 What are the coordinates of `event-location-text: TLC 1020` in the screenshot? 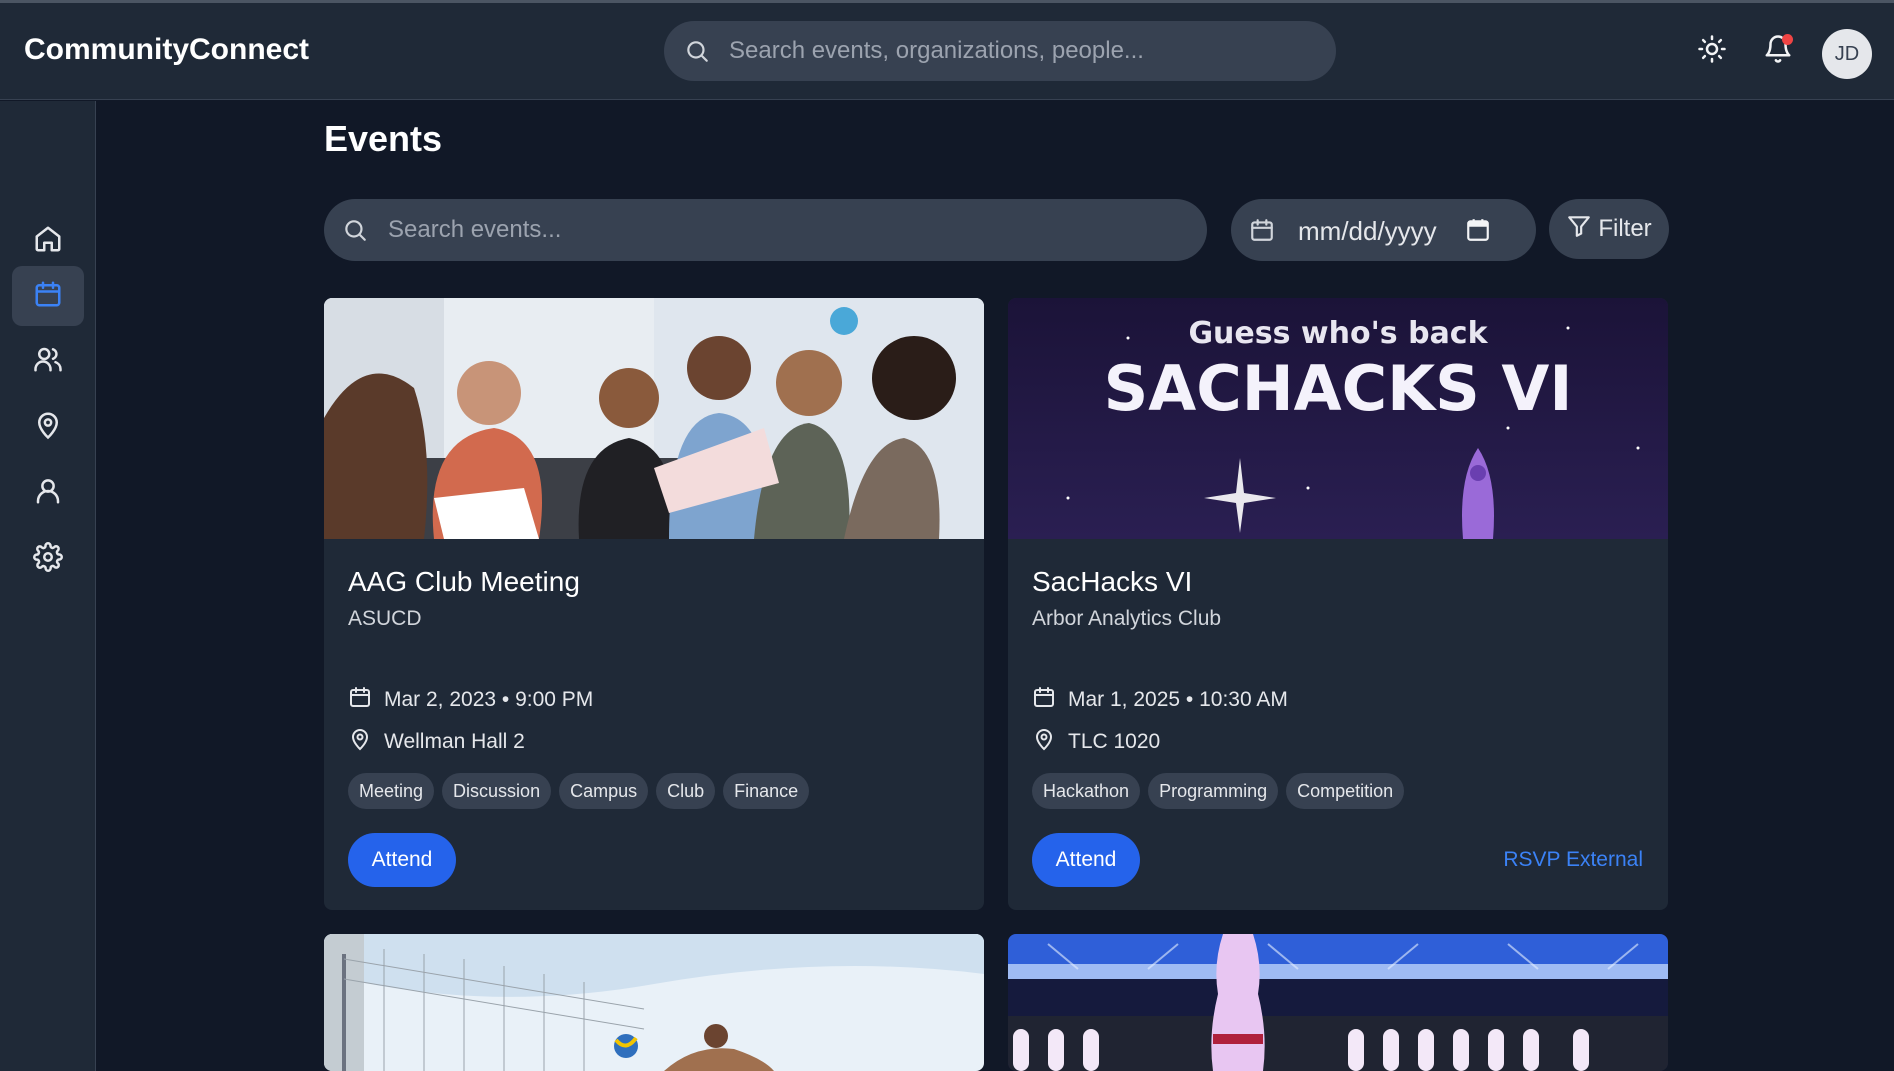 It's located at (1114, 741).